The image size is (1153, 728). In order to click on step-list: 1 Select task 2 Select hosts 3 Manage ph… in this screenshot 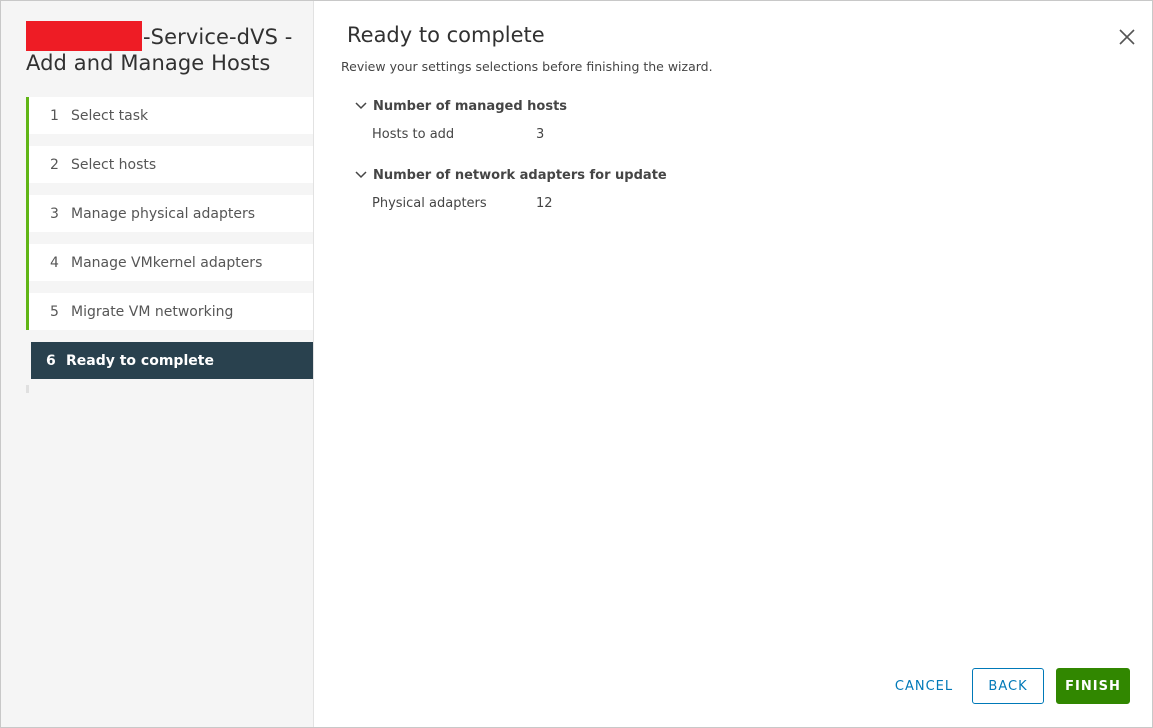, I will do `click(169, 244)`.